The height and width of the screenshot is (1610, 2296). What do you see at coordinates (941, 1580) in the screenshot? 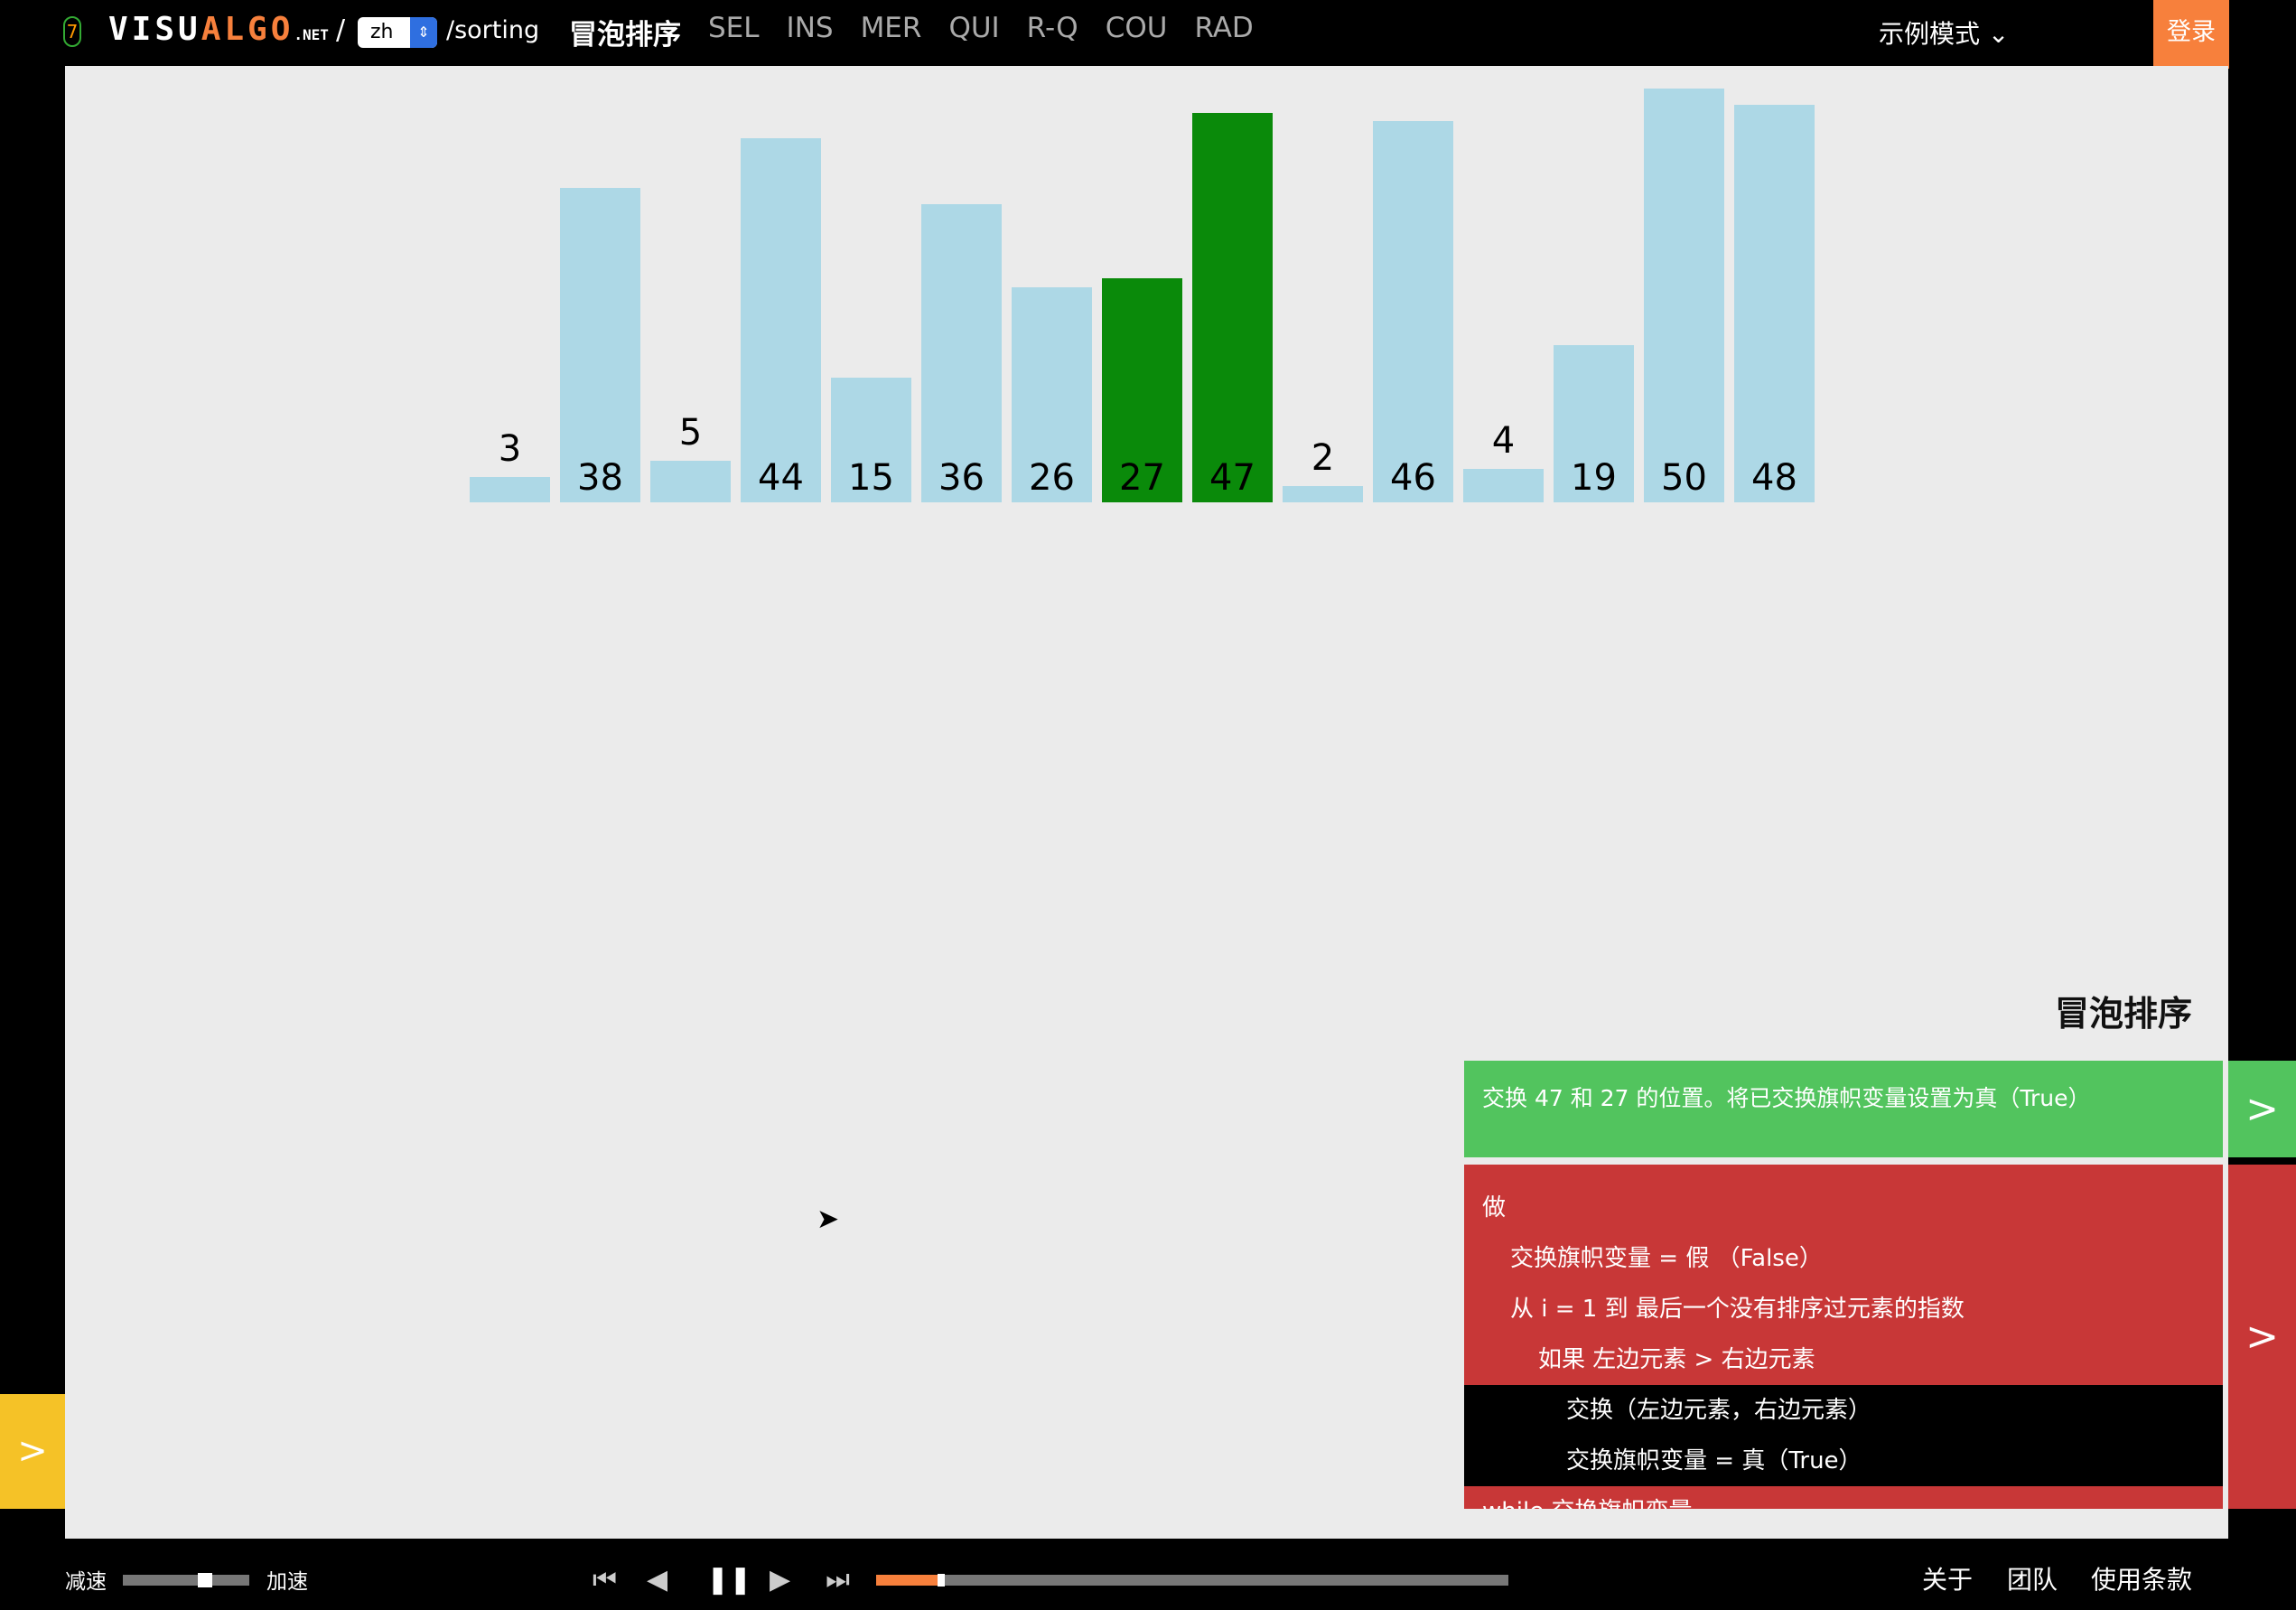
I see `progress-handle` at bounding box center [941, 1580].